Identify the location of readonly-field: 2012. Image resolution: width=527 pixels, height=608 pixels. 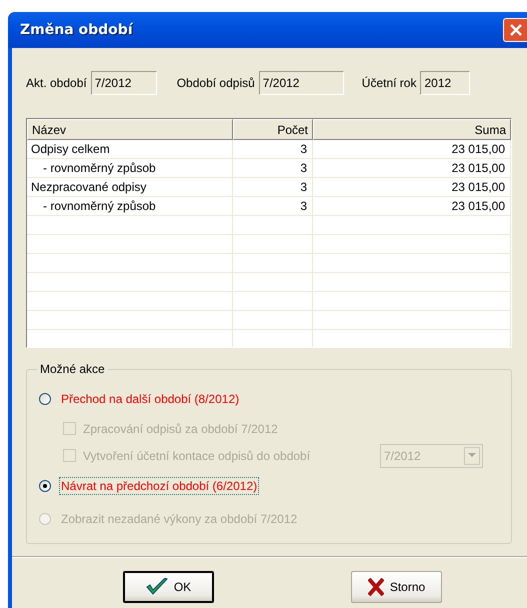
(445, 82).